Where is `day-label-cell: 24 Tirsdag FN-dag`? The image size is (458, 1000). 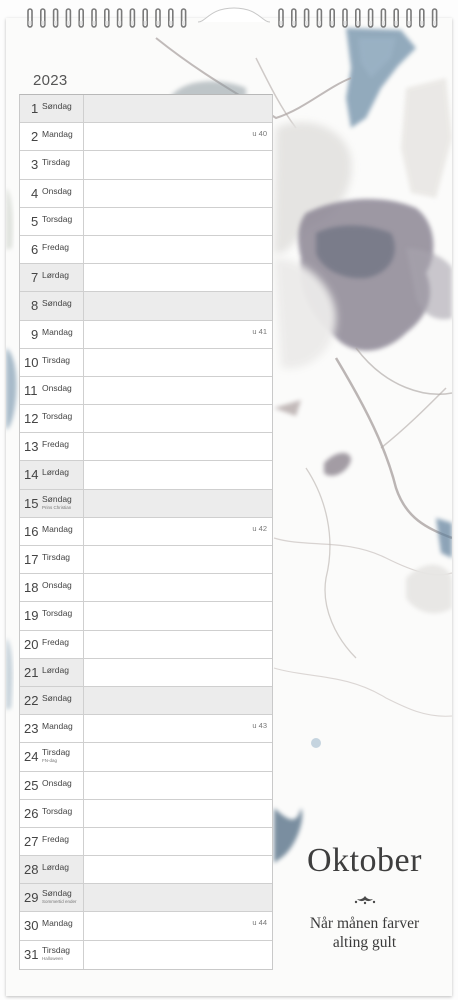 day-label-cell: 24 Tirsdag FN-dag is located at coordinates (52, 757).